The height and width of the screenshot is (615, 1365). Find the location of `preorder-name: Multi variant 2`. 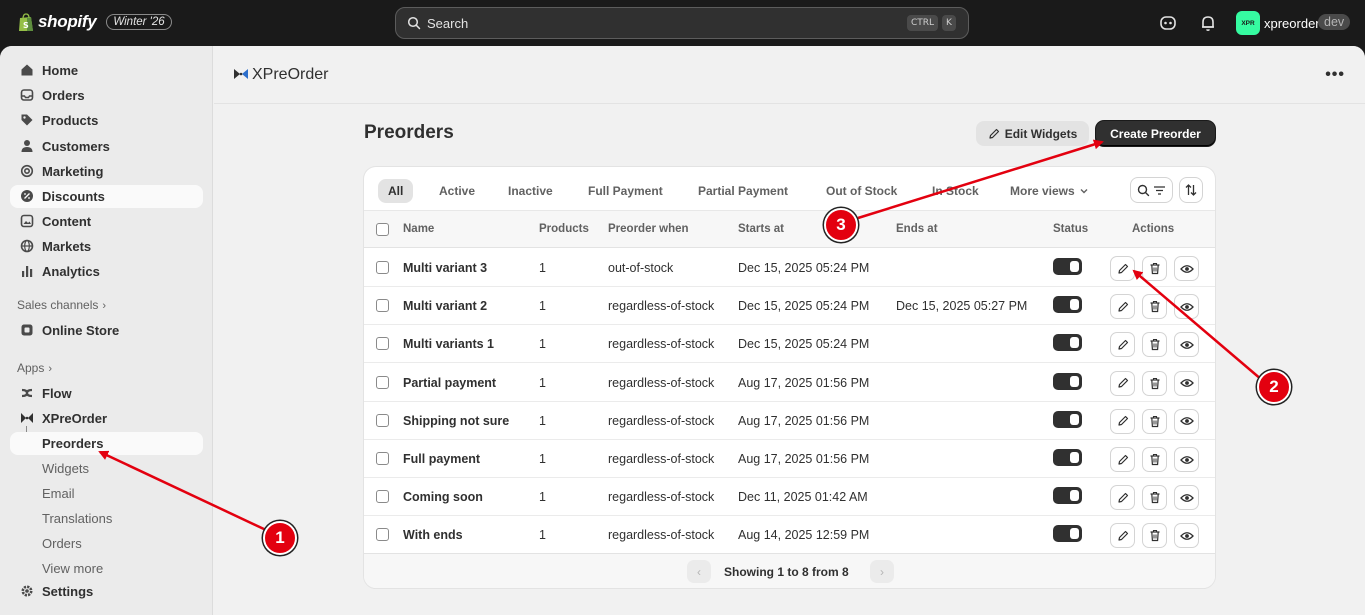

preorder-name: Multi variant 2 is located at coordinates (445, 306).